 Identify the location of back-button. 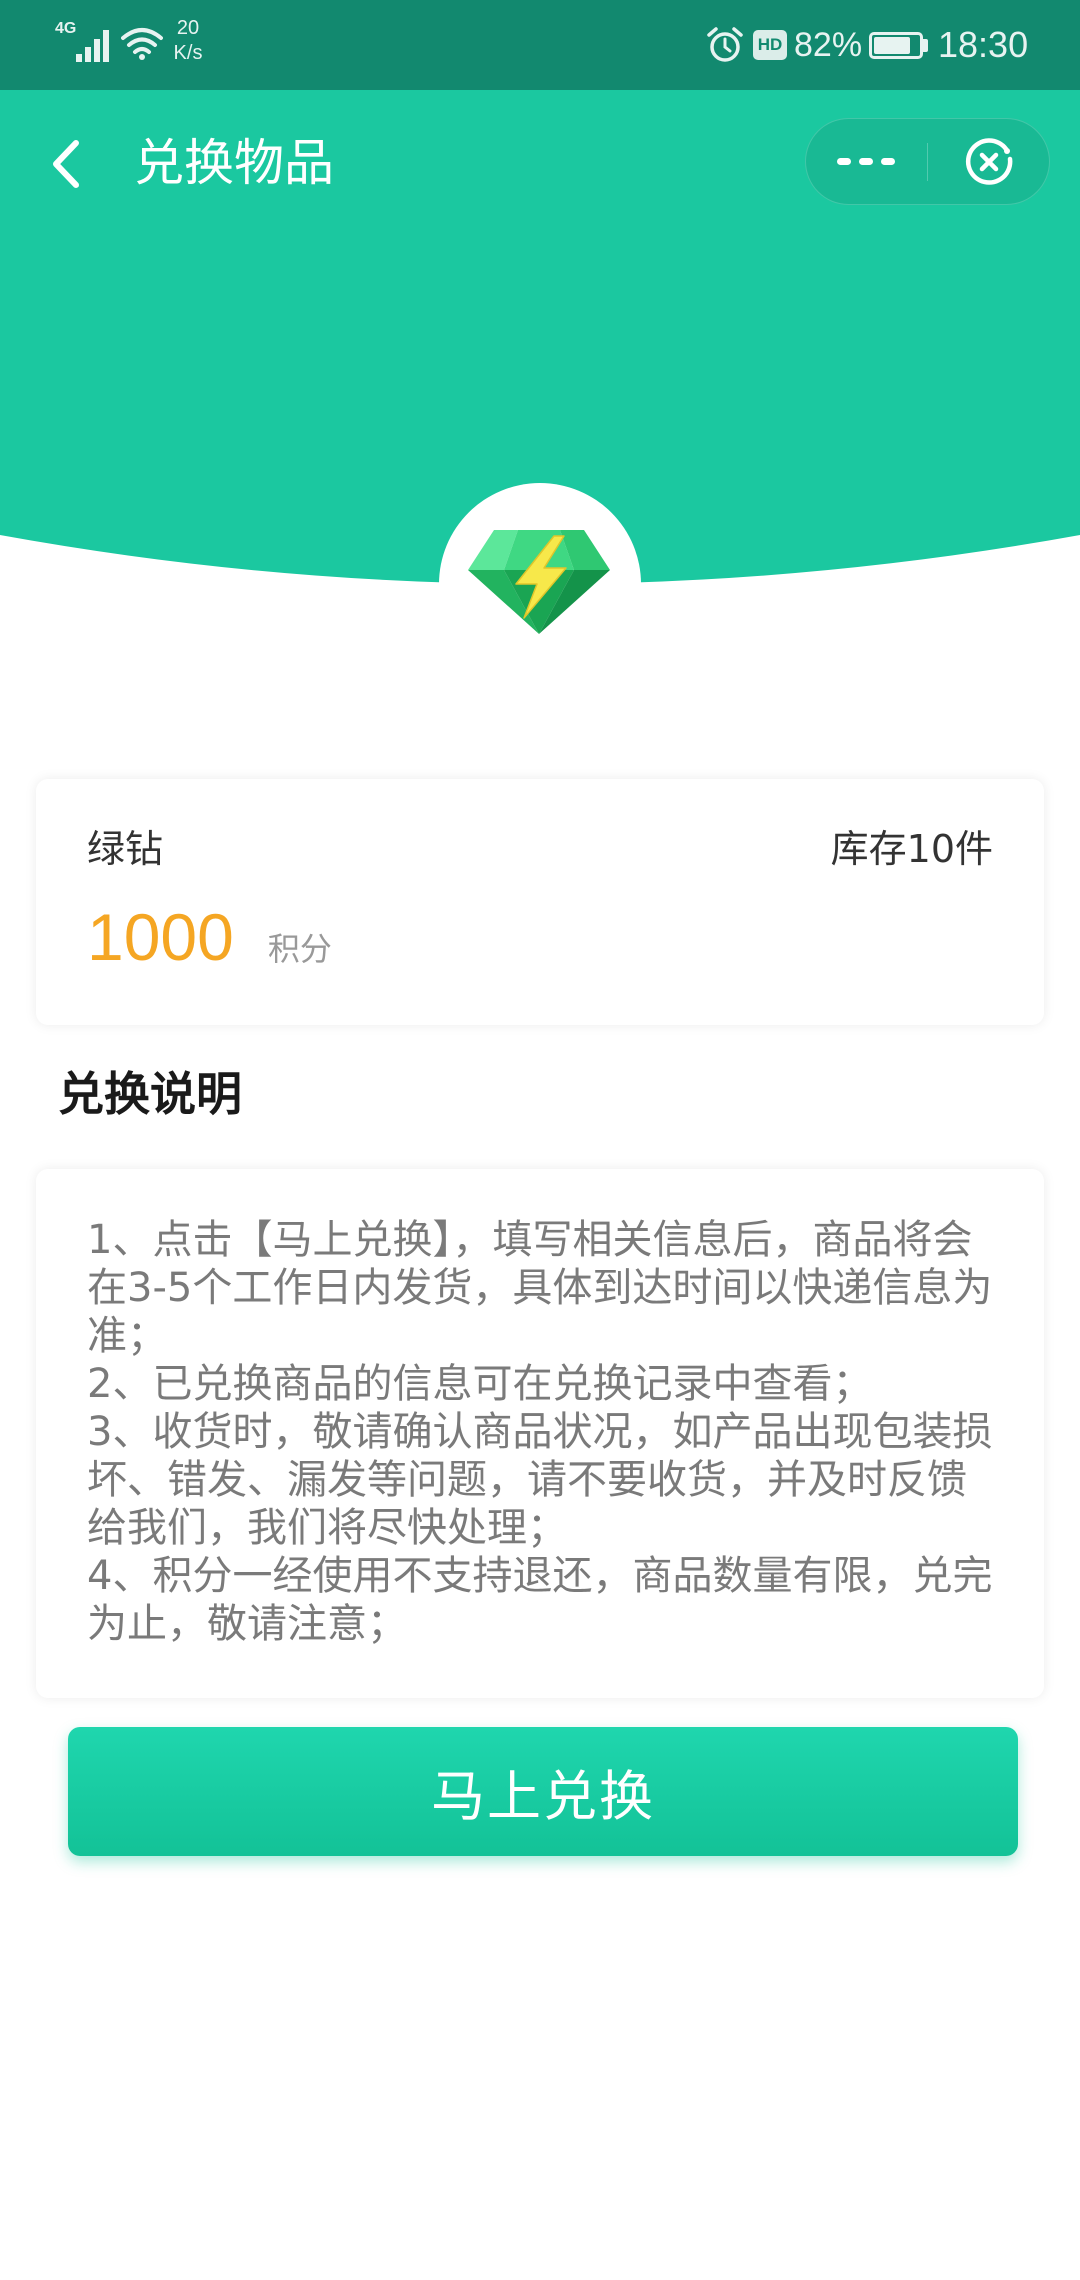
(66, 164).